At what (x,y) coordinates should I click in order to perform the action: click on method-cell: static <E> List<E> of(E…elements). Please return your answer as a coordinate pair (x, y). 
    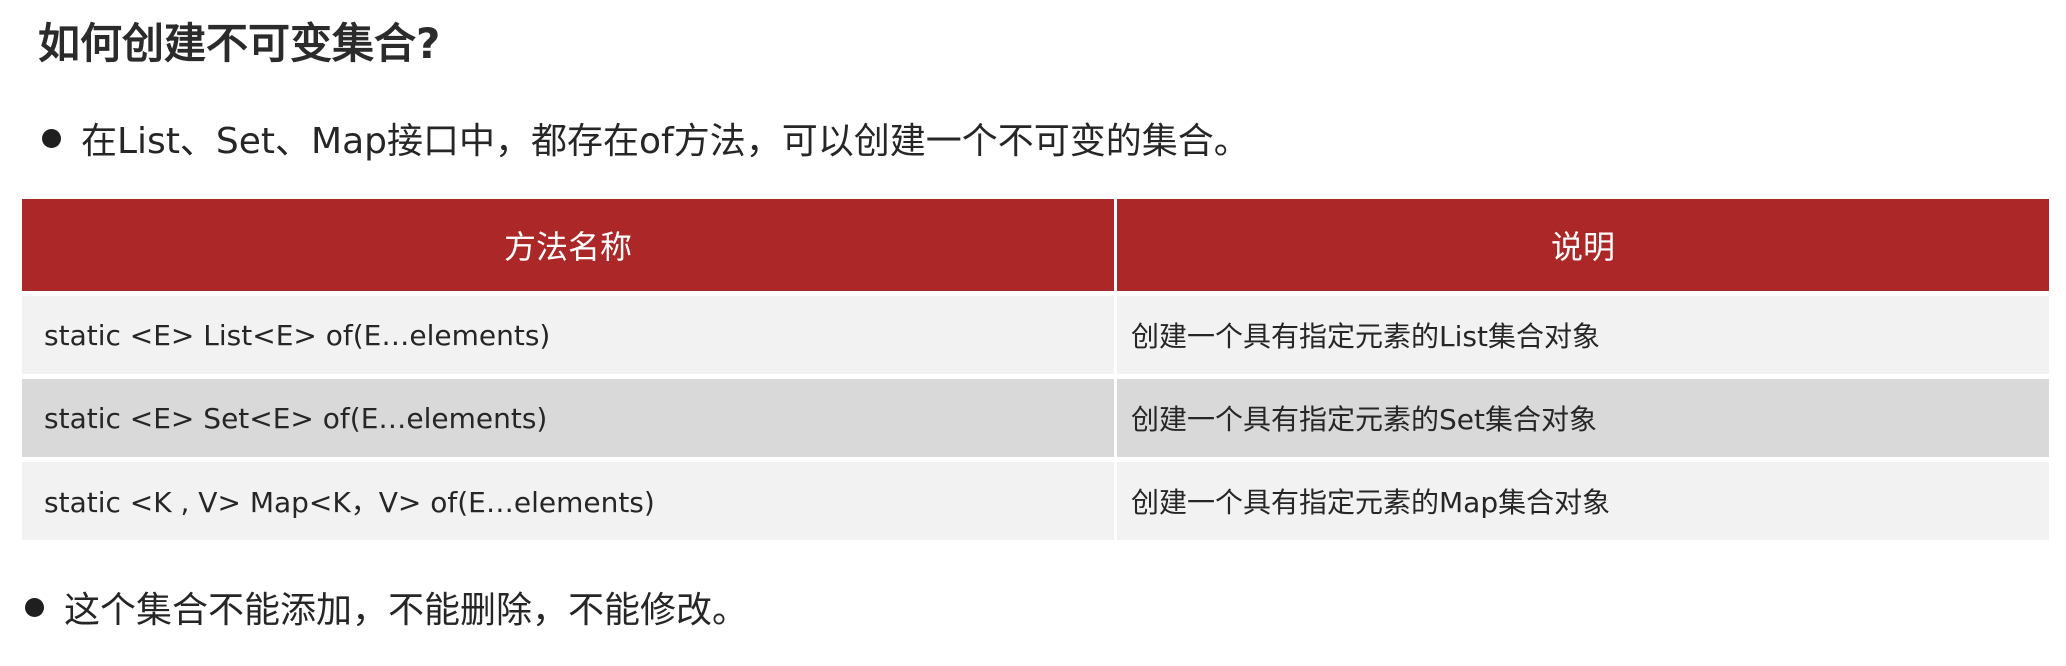
    Looking at the image, I should click on (569, 332).